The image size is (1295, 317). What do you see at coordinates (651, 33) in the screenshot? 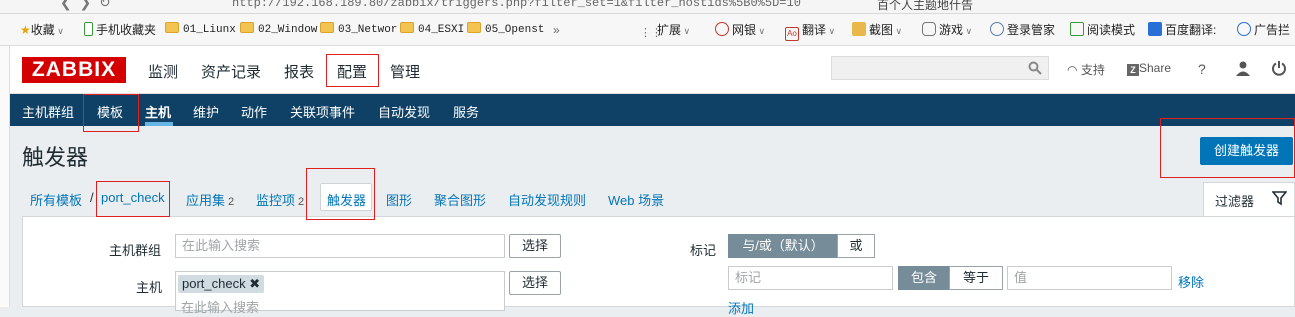
I see `grid-icon: ⋮⋮` at bounding box center [651, 33].